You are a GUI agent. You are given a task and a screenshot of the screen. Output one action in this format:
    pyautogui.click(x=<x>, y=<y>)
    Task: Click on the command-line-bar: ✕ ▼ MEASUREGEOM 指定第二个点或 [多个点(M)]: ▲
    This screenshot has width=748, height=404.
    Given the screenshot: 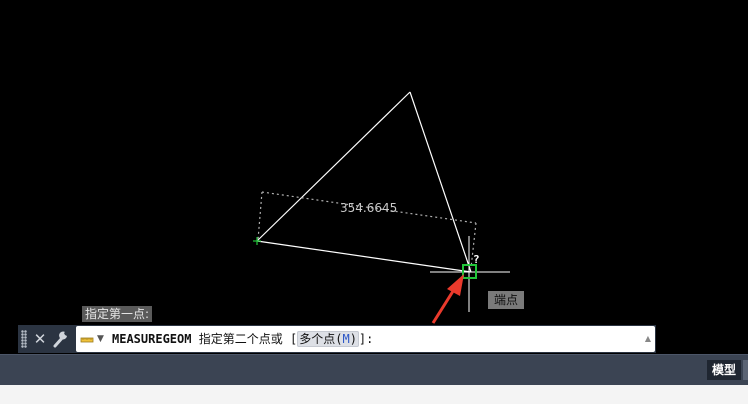 What is the action you would take?
    pyautogui.click(x=337, y=339)
    